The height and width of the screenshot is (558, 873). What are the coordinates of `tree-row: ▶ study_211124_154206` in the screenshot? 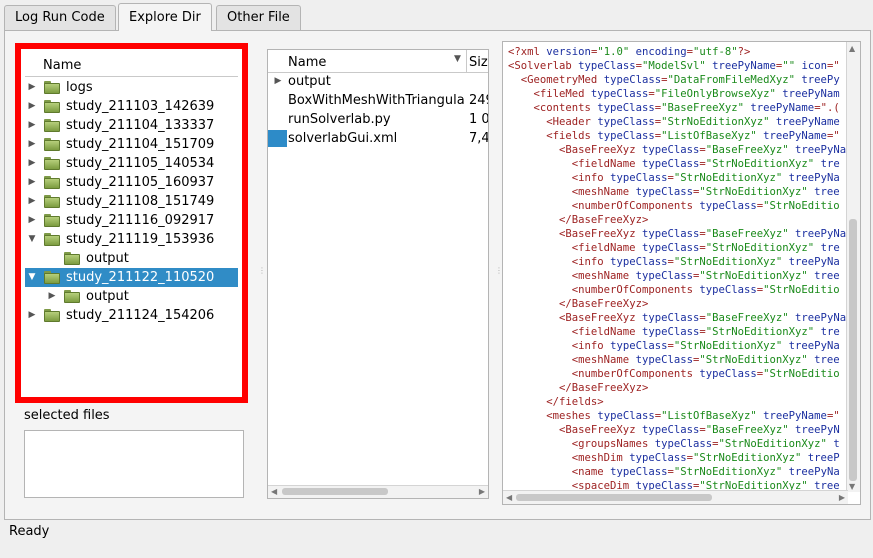 It's located at (131, 315).